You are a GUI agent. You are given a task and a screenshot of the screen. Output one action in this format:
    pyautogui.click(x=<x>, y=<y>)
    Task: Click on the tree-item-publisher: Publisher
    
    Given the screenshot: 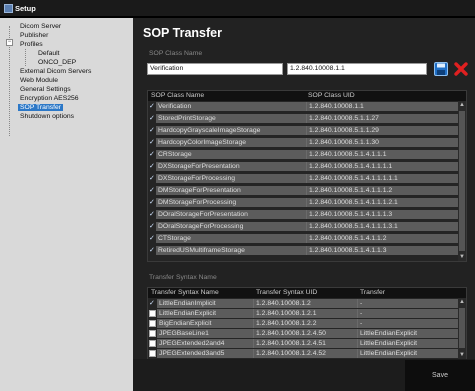 What is the action you would take?
    pyautogui.click(x=66, y=35)
    